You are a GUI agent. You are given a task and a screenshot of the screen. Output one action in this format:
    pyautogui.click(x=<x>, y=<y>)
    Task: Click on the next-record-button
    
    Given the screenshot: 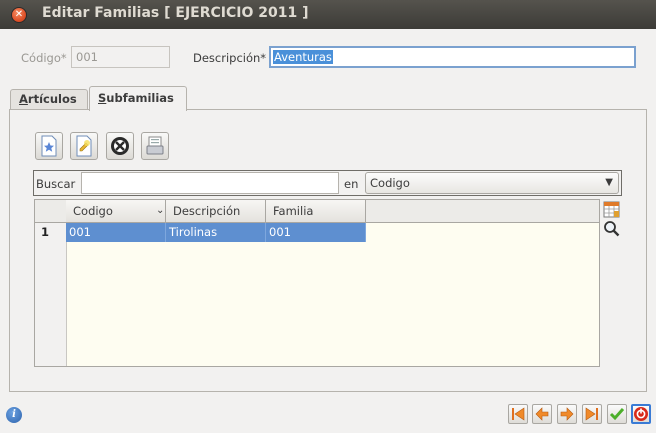 What is the action you would take?
    pyautogui.click(x=567, y=414)
    